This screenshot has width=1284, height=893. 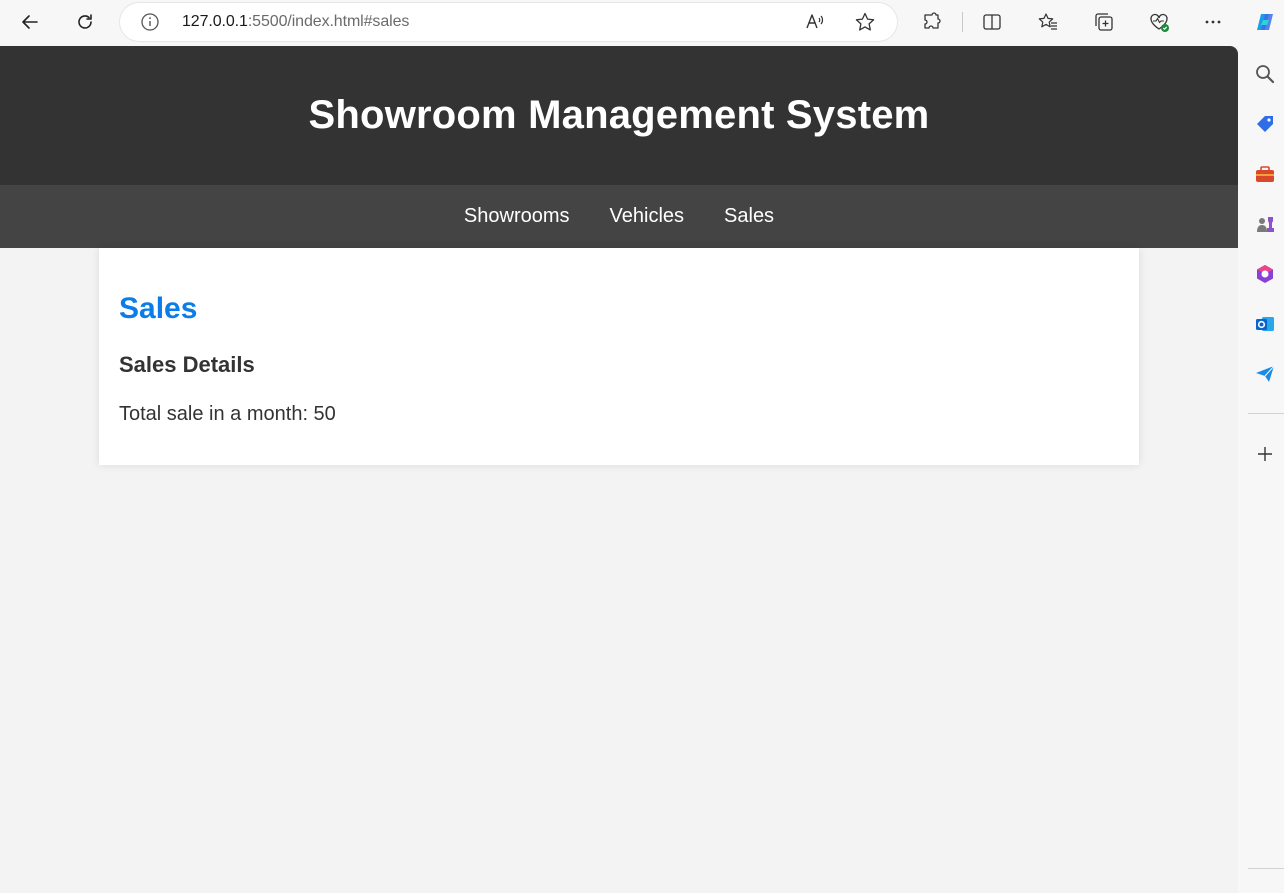 What do you see at coordinates (227, 414) in the screenshot?
I see `sales-total-text: Total sale in a month: 50` at bounding box center [227, 414].